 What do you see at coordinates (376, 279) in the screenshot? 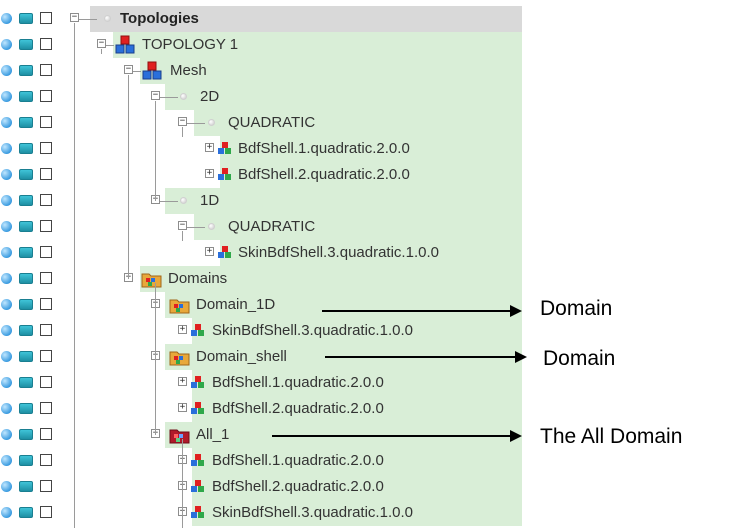
I see `tree-row-domains: − Domains` at bounding box center [376, 279].